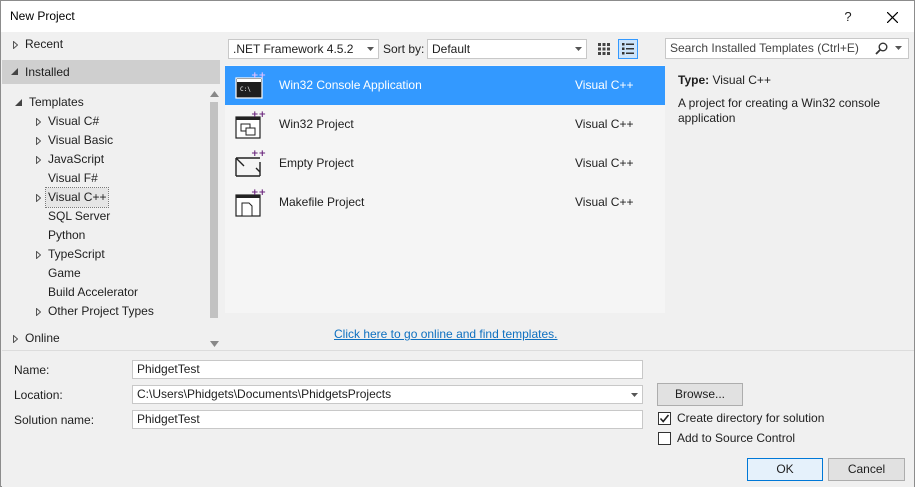 The image size is (915, 487). Describe the element at coordinates (104, 121) in the screenshot. I see `tree-item-visual-csharp: Visual C#` at that location.